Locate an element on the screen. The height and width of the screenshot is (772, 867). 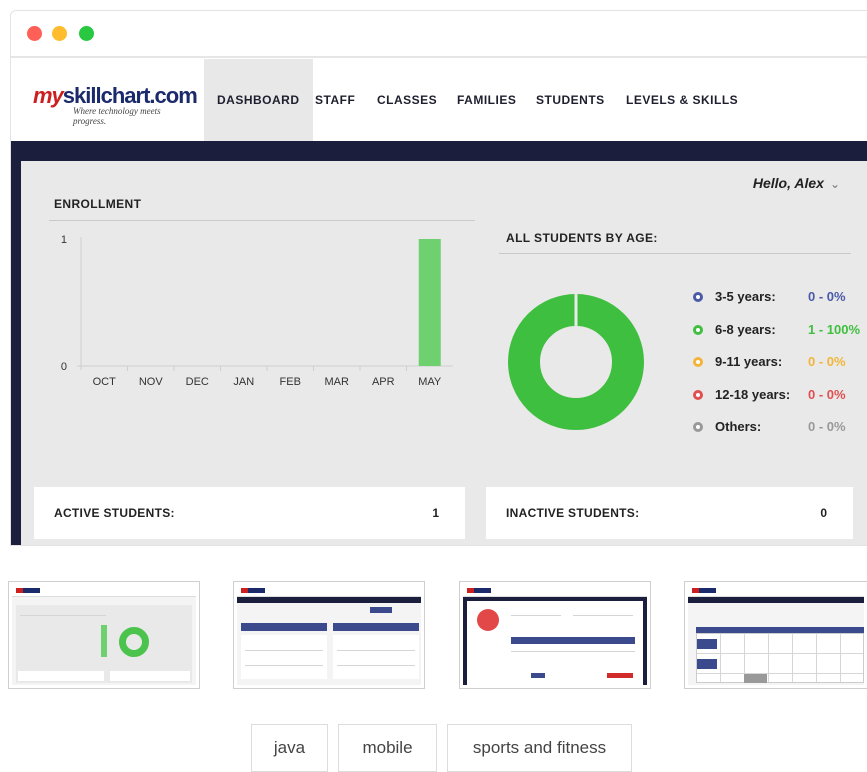
nav-students: STUDENTS is located at coordinates (570, 100).